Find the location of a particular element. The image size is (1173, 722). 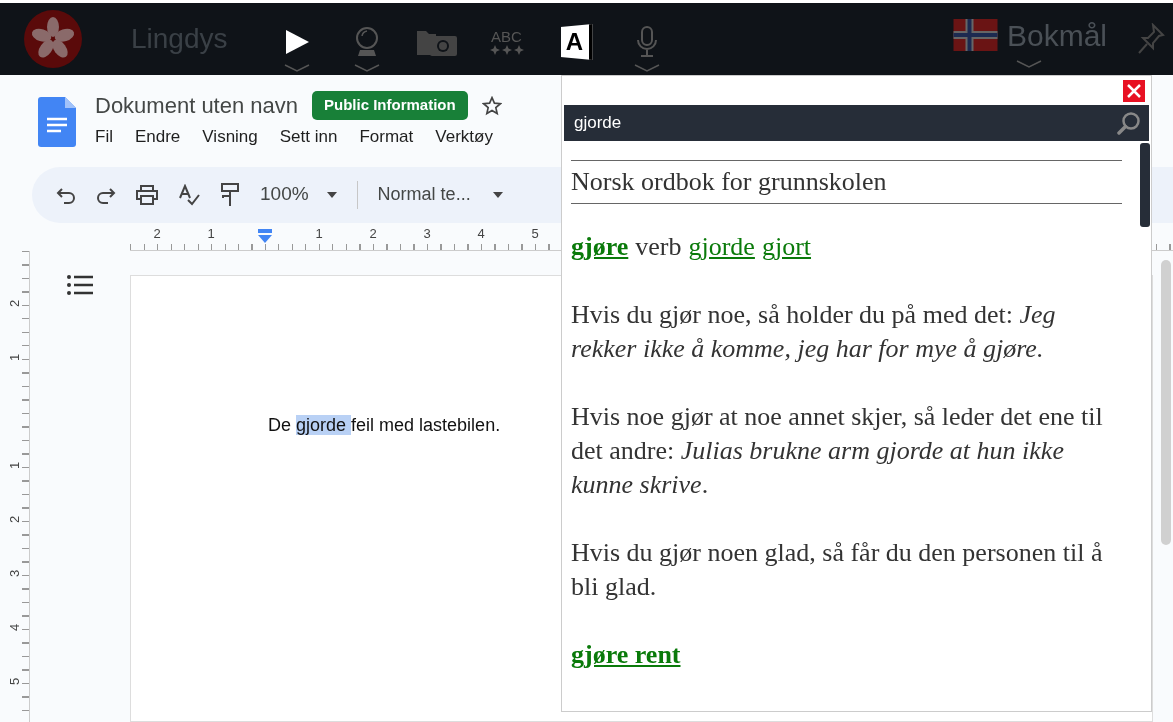

definition-text: Hvis du gjør noen glad, så får du den personen til å bli glad. is located at coordinates (837, 570).